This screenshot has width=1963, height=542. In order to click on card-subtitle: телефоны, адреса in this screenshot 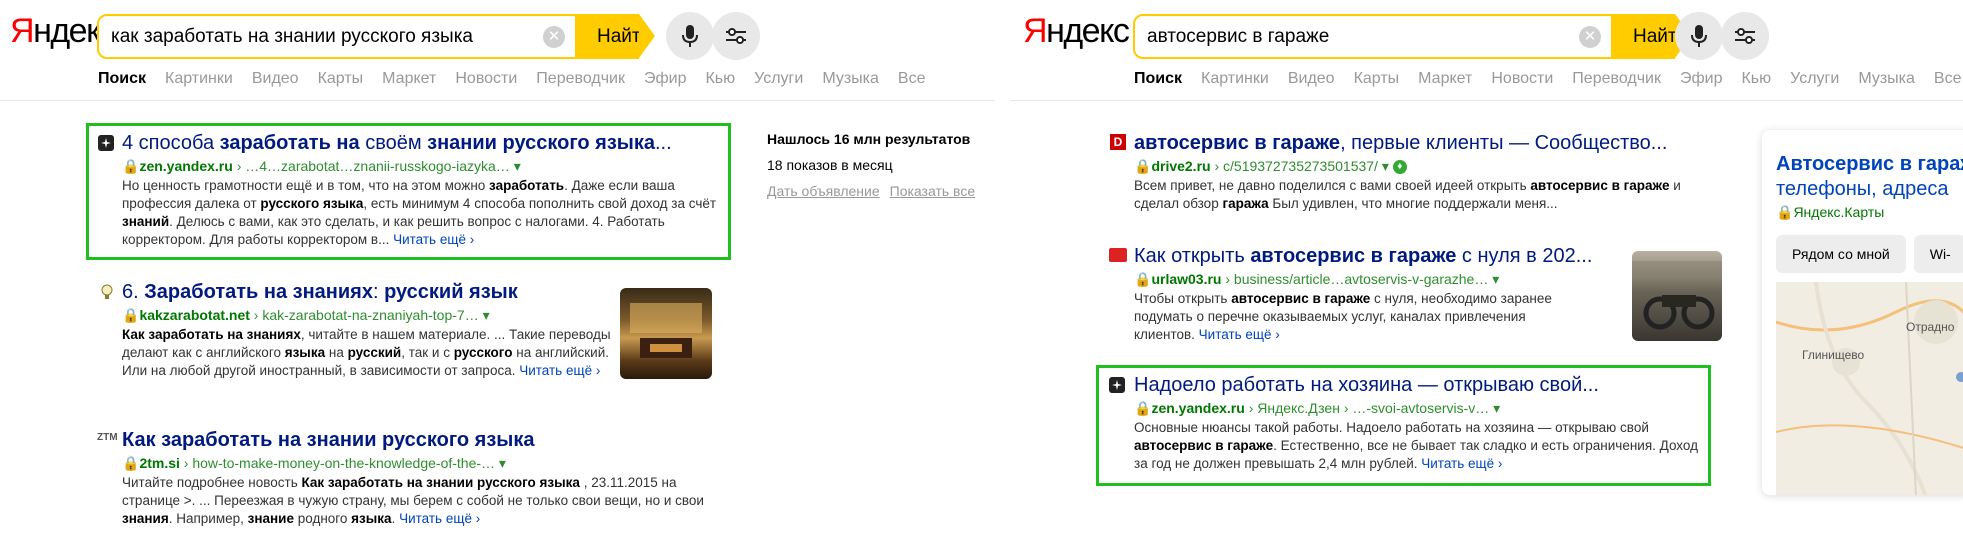, I will do `click(1862, 189)`.